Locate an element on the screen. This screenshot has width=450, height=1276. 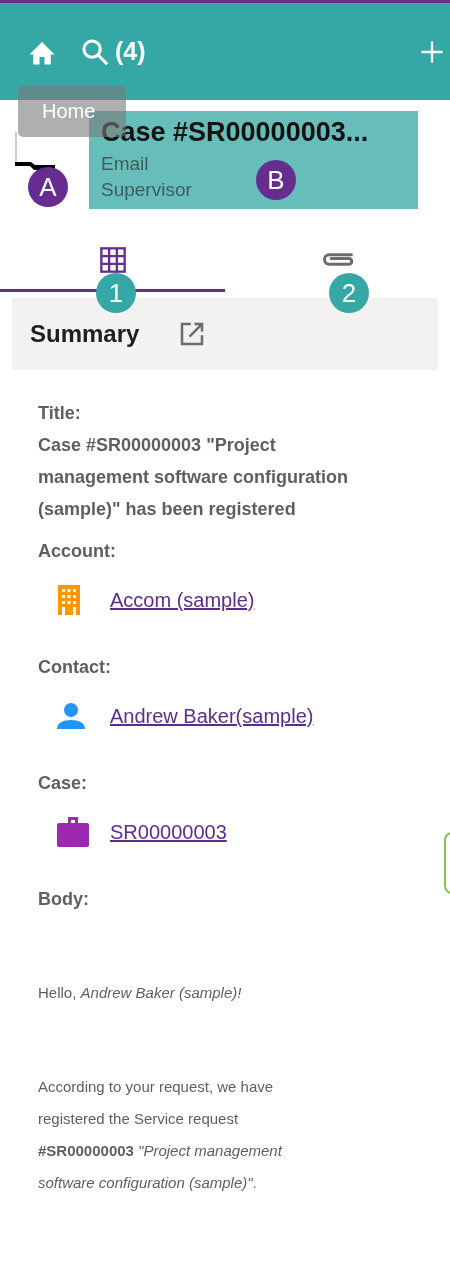
callout-marker: 2 is located at coordinates (349, 293).